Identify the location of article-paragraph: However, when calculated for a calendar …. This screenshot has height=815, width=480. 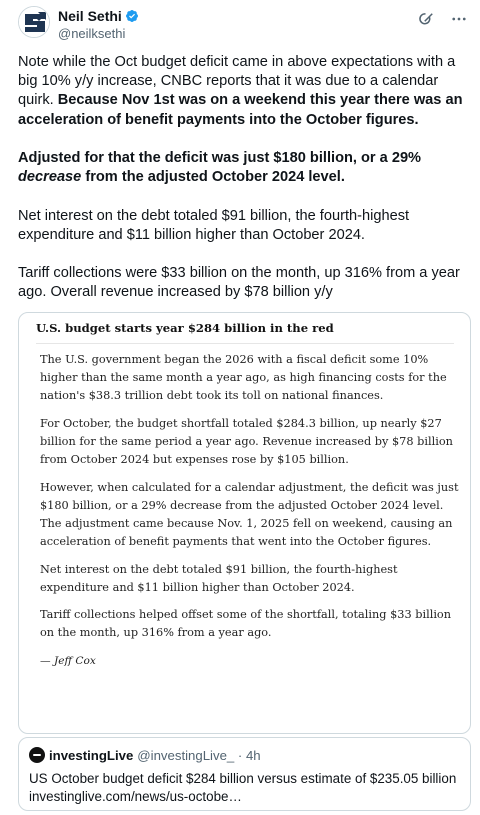
(249, 514).